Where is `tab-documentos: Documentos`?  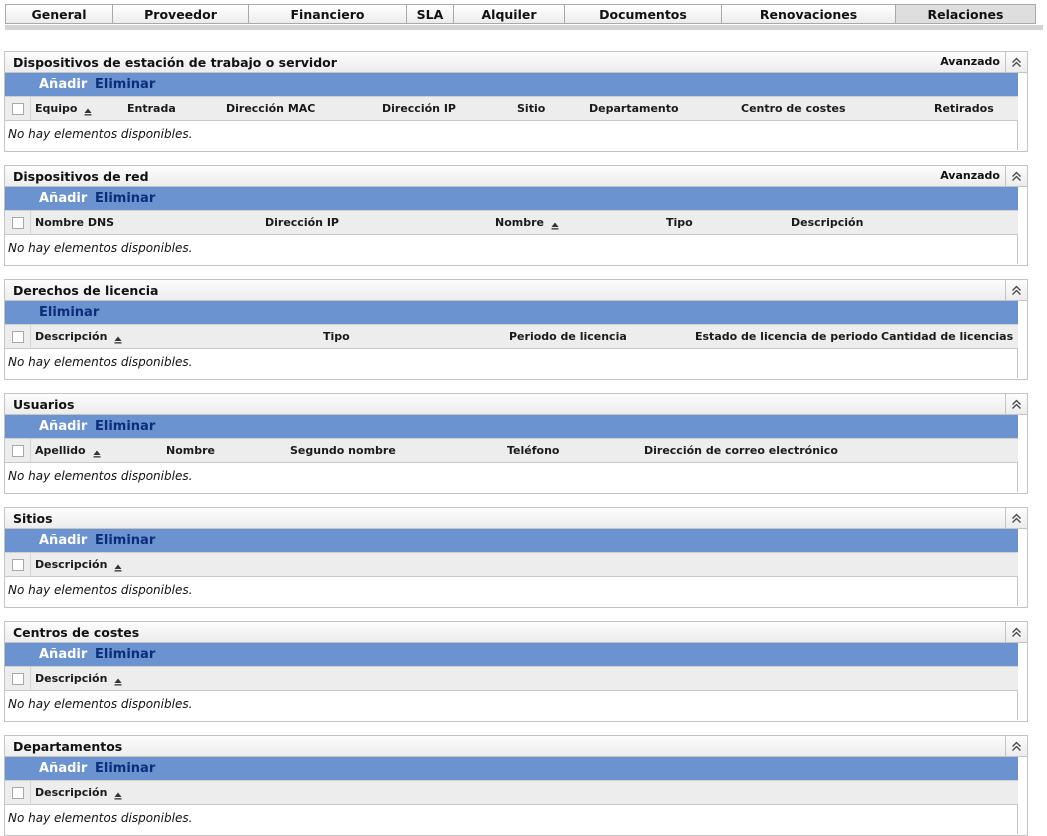
tab-documentos: Documentos is located at coordinates (643, 14).